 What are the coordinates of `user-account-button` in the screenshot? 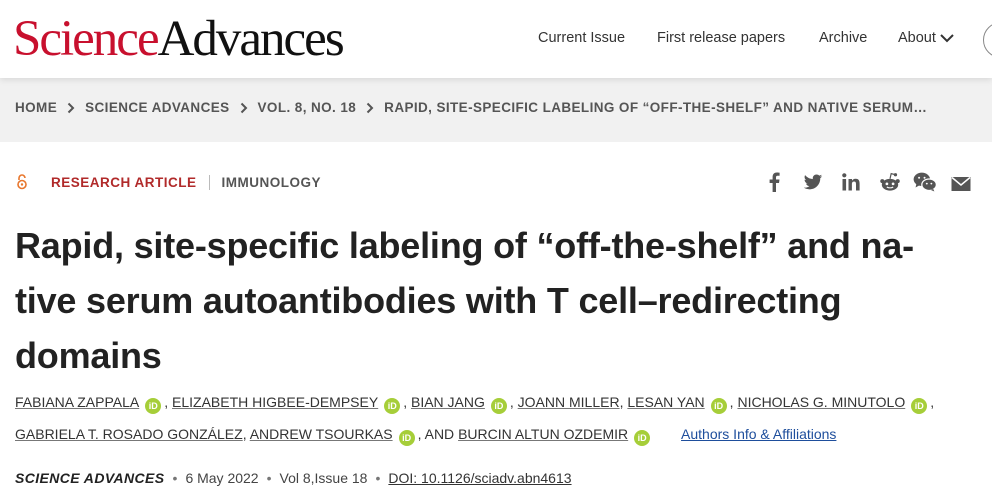 It's located at (987, 40).